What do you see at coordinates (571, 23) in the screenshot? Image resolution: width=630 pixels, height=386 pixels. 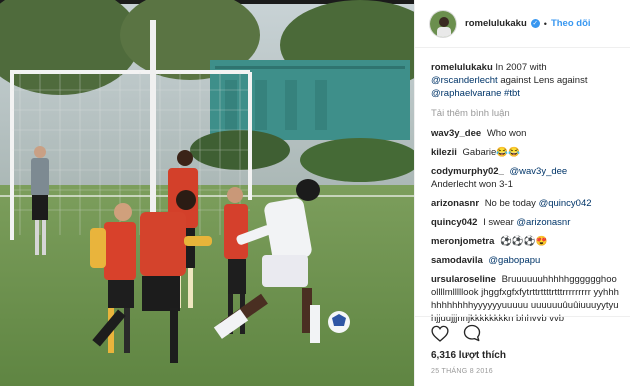 I see `follow-button: Theo dõi` at bounding box center [571, 23].